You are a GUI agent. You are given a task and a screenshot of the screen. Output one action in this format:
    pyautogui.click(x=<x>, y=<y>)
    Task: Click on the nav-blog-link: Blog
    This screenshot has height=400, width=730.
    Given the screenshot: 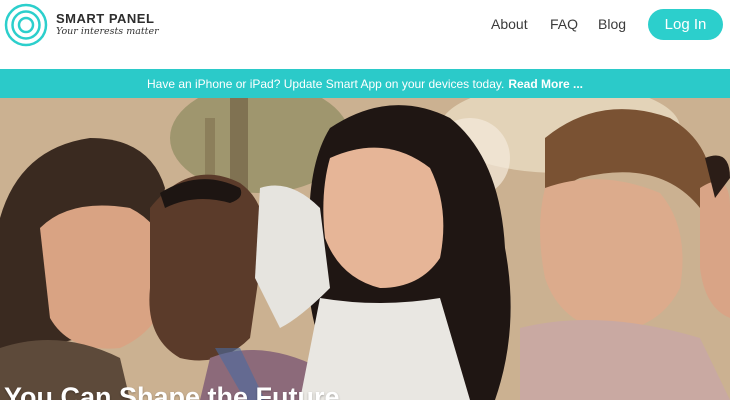 What is the action you would take?
    pyautogui.click(x=612, y=24)
    